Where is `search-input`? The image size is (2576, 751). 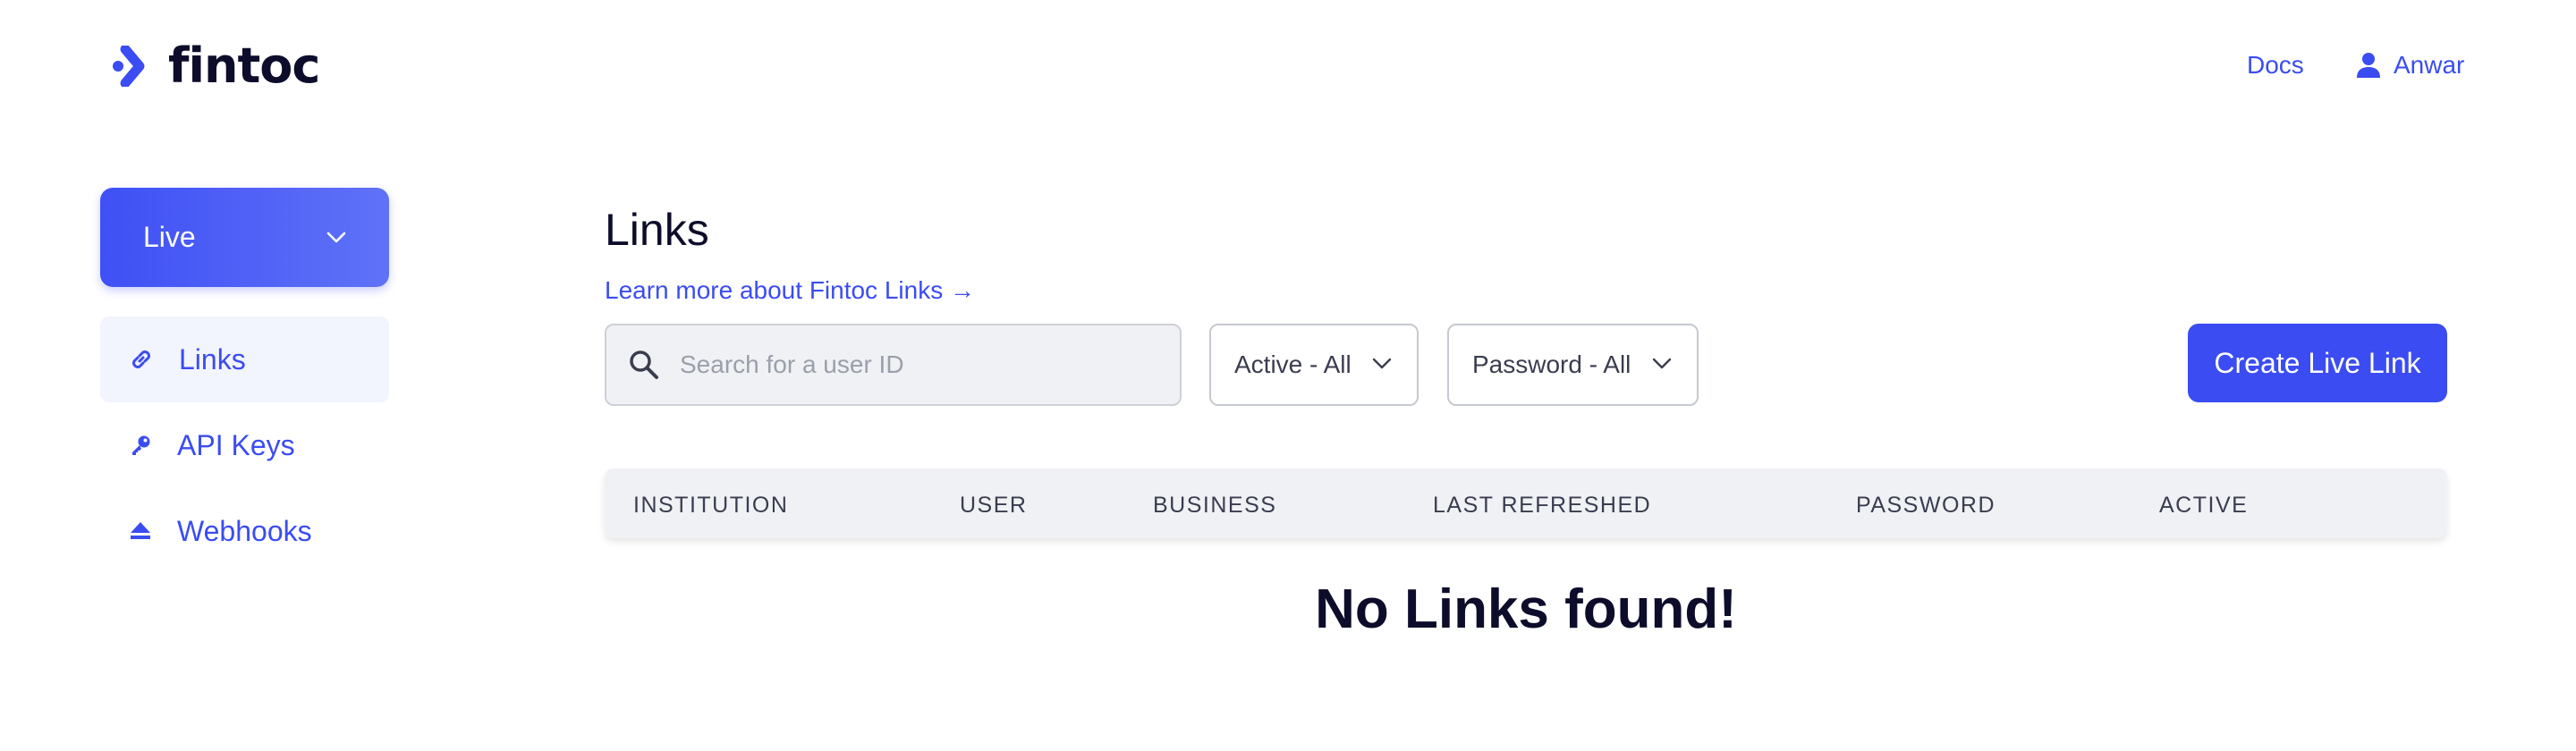 search-input is located at coordinates (912, 365).